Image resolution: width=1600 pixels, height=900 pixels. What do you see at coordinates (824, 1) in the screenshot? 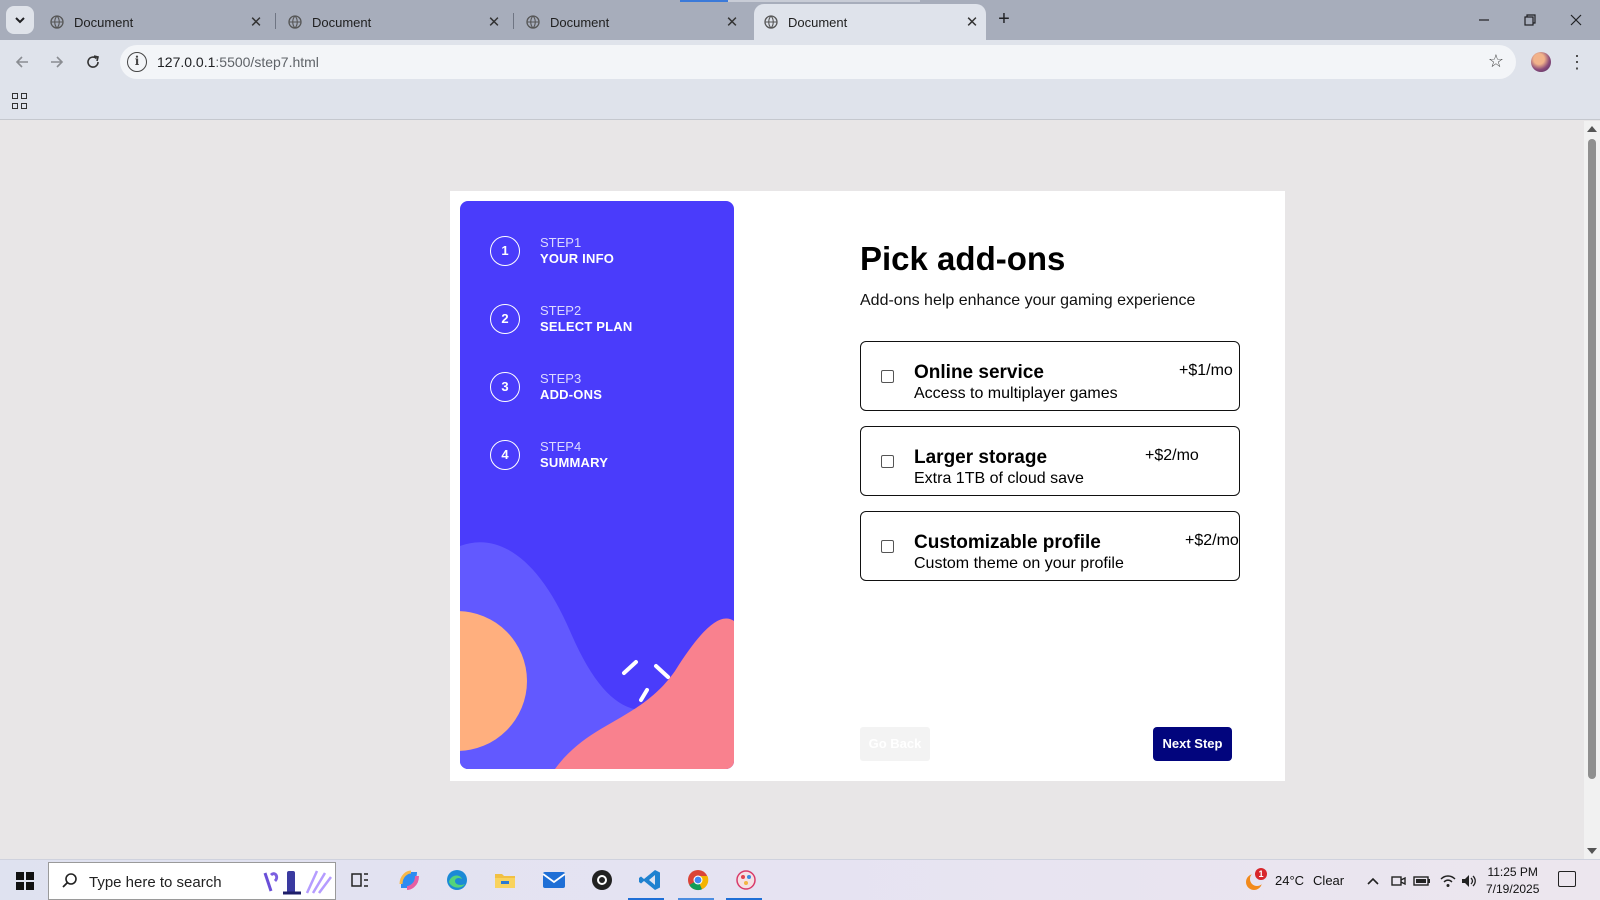
I see `tab-loading-track` at bounding box center [824, 1].